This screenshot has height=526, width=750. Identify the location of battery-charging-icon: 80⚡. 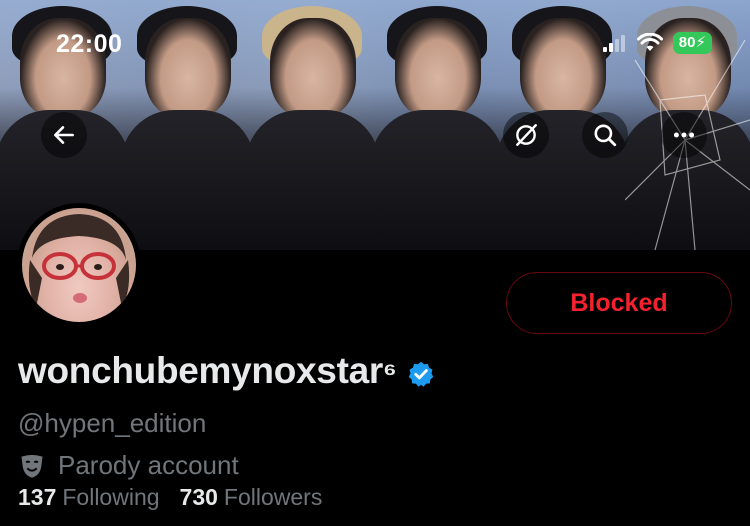
(692, 43).